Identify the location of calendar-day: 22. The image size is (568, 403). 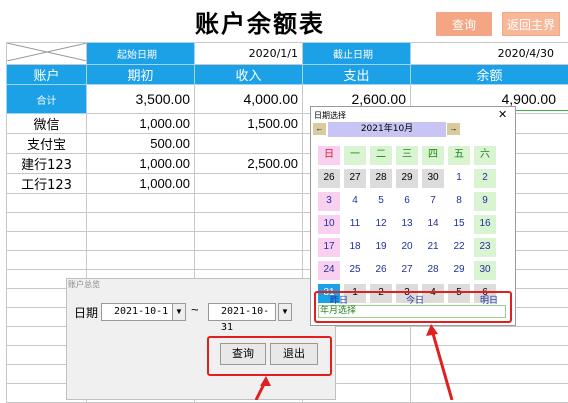
(459, 247).